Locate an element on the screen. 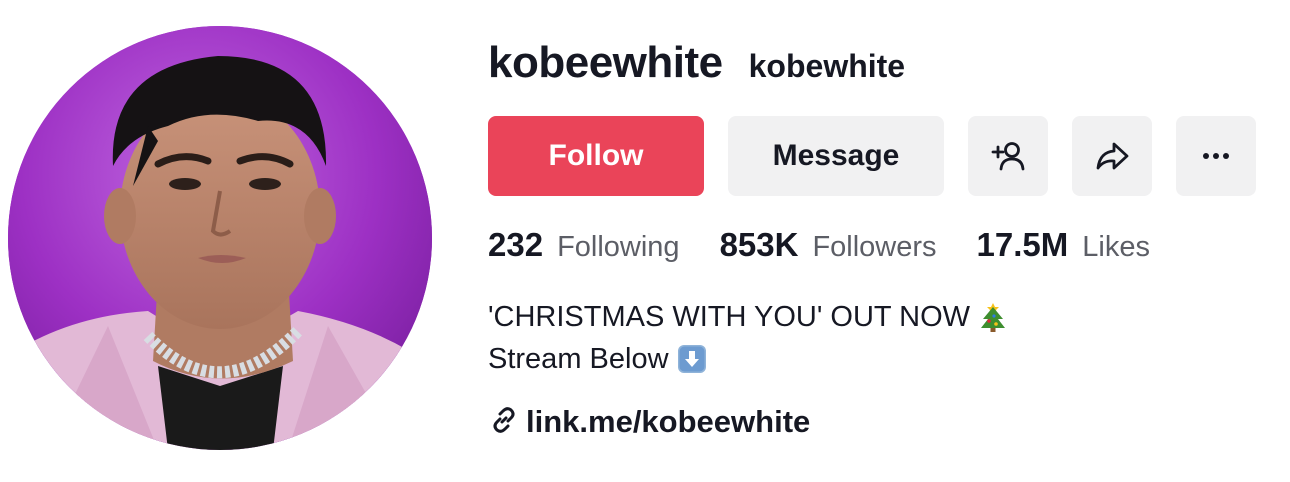  profile-link: link.me/kobeewhite is located at coordinates (650, 422).